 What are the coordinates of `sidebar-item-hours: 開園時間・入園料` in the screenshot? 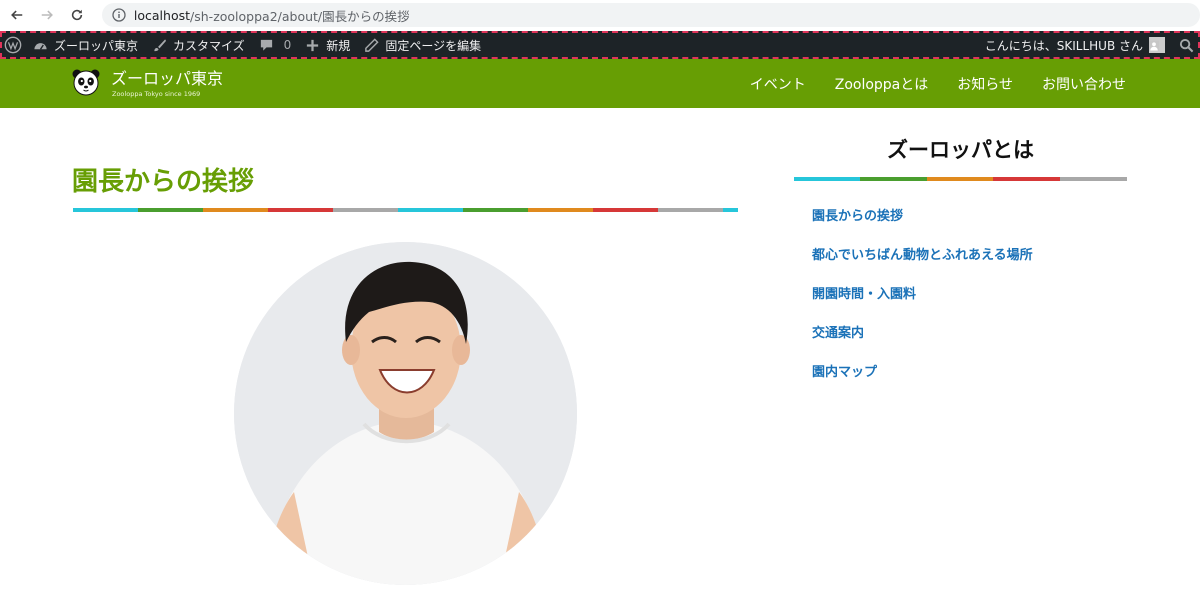 It's located at (864, 294).